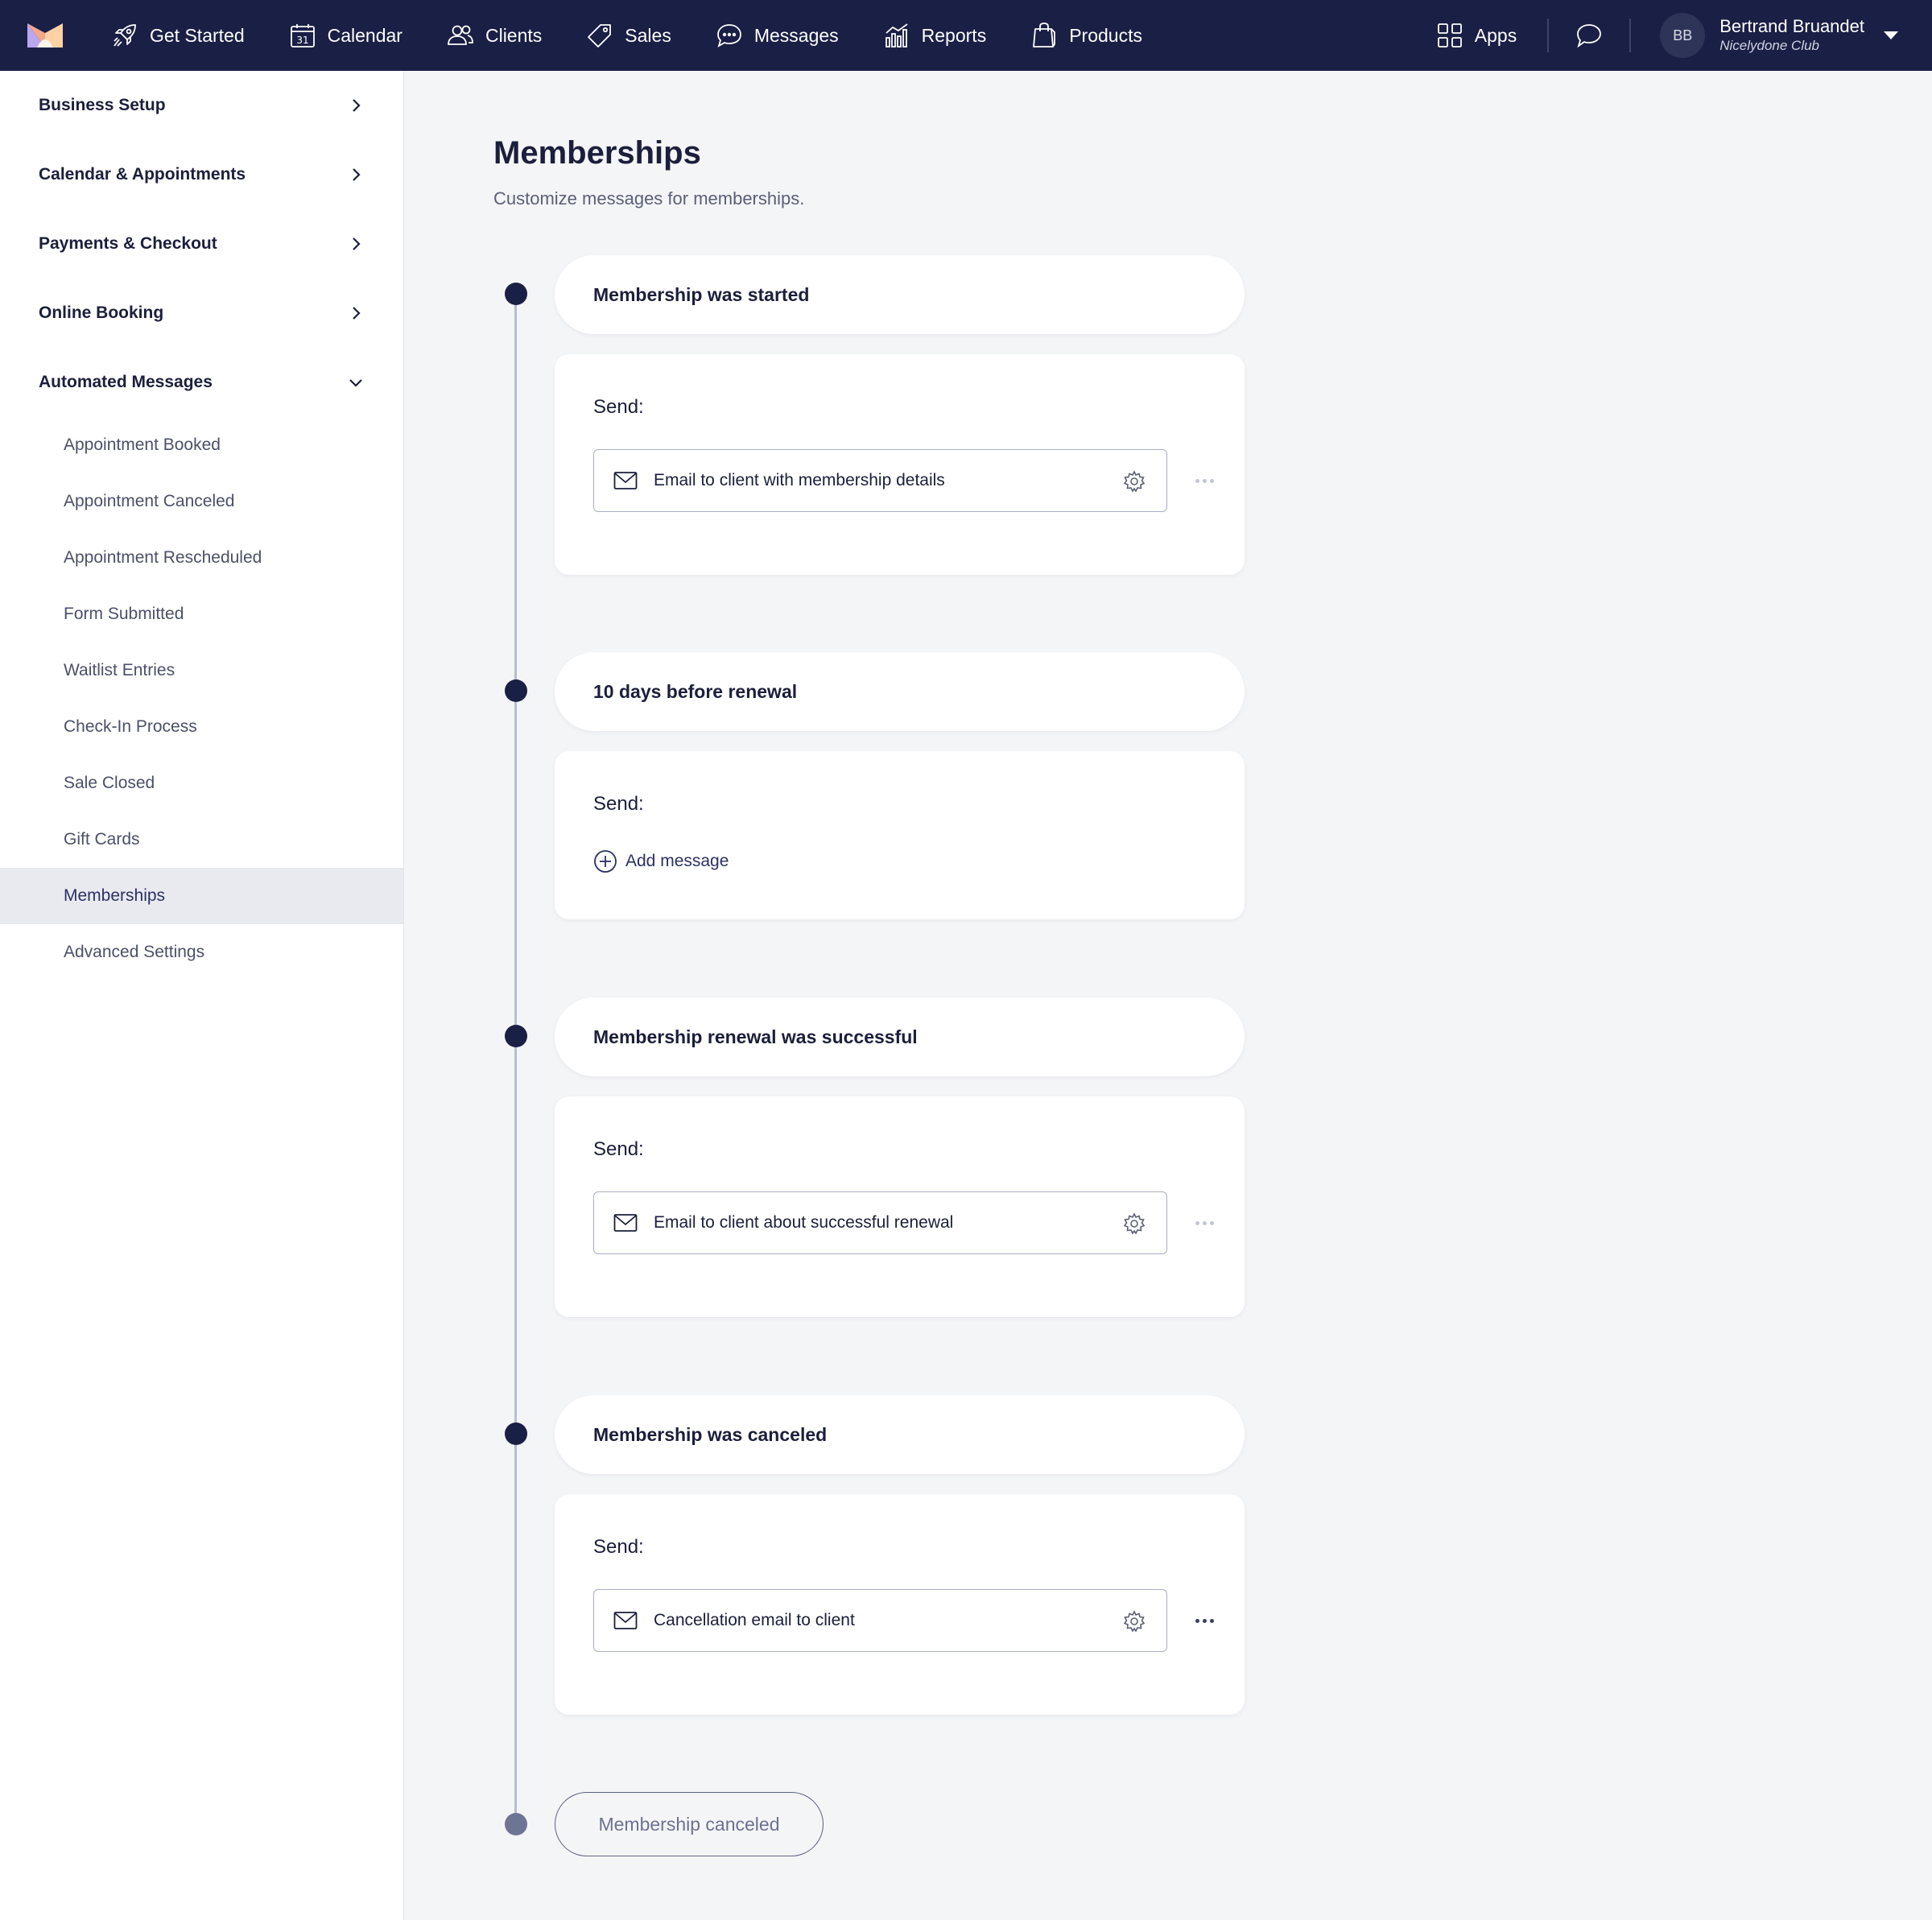 The width and height of the screenshot is (1932, 1920). Describe the element at coordinates (45, 35) in the screenshot. I see `brand-logo` at that location.